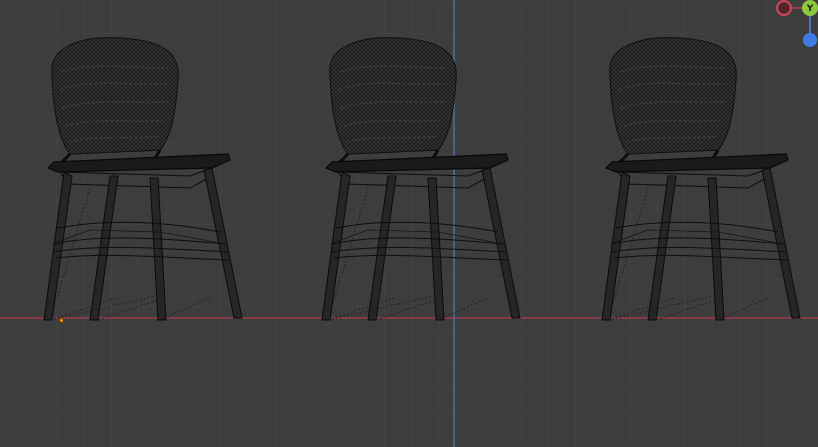 The image size is (818, 447). I want to click on gizmo-y-label: Y, so click(810, 9).